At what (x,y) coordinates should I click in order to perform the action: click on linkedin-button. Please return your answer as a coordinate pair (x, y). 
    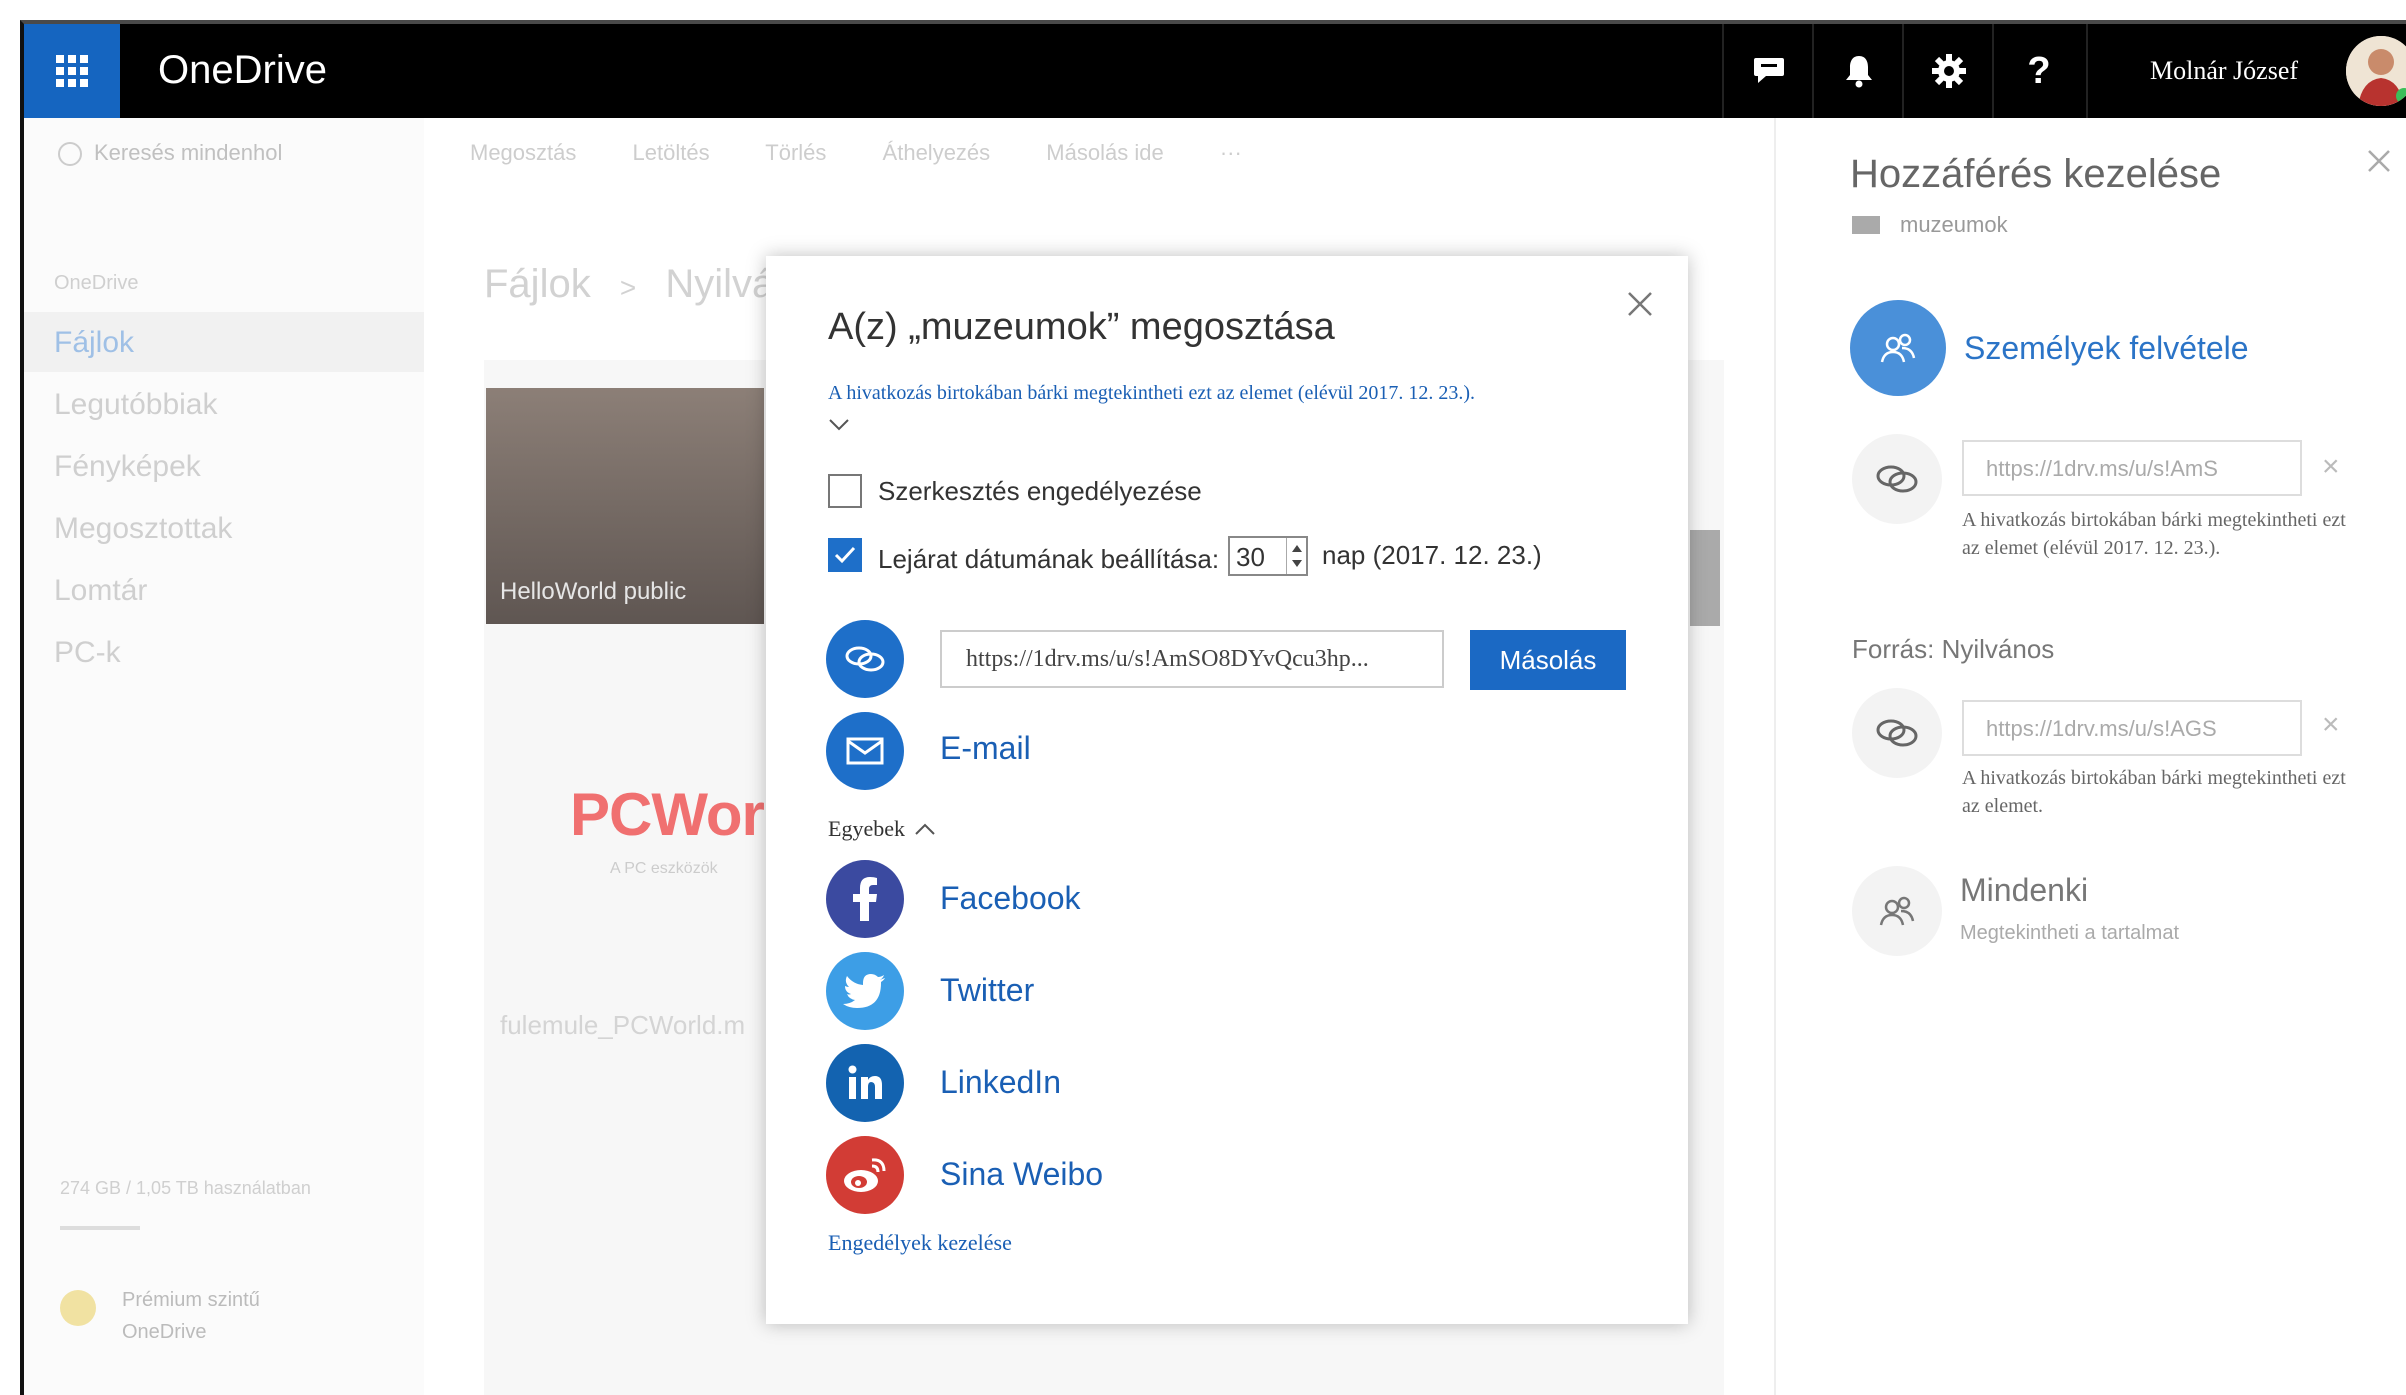
    Looking at the image, I should click on (865, 1083).